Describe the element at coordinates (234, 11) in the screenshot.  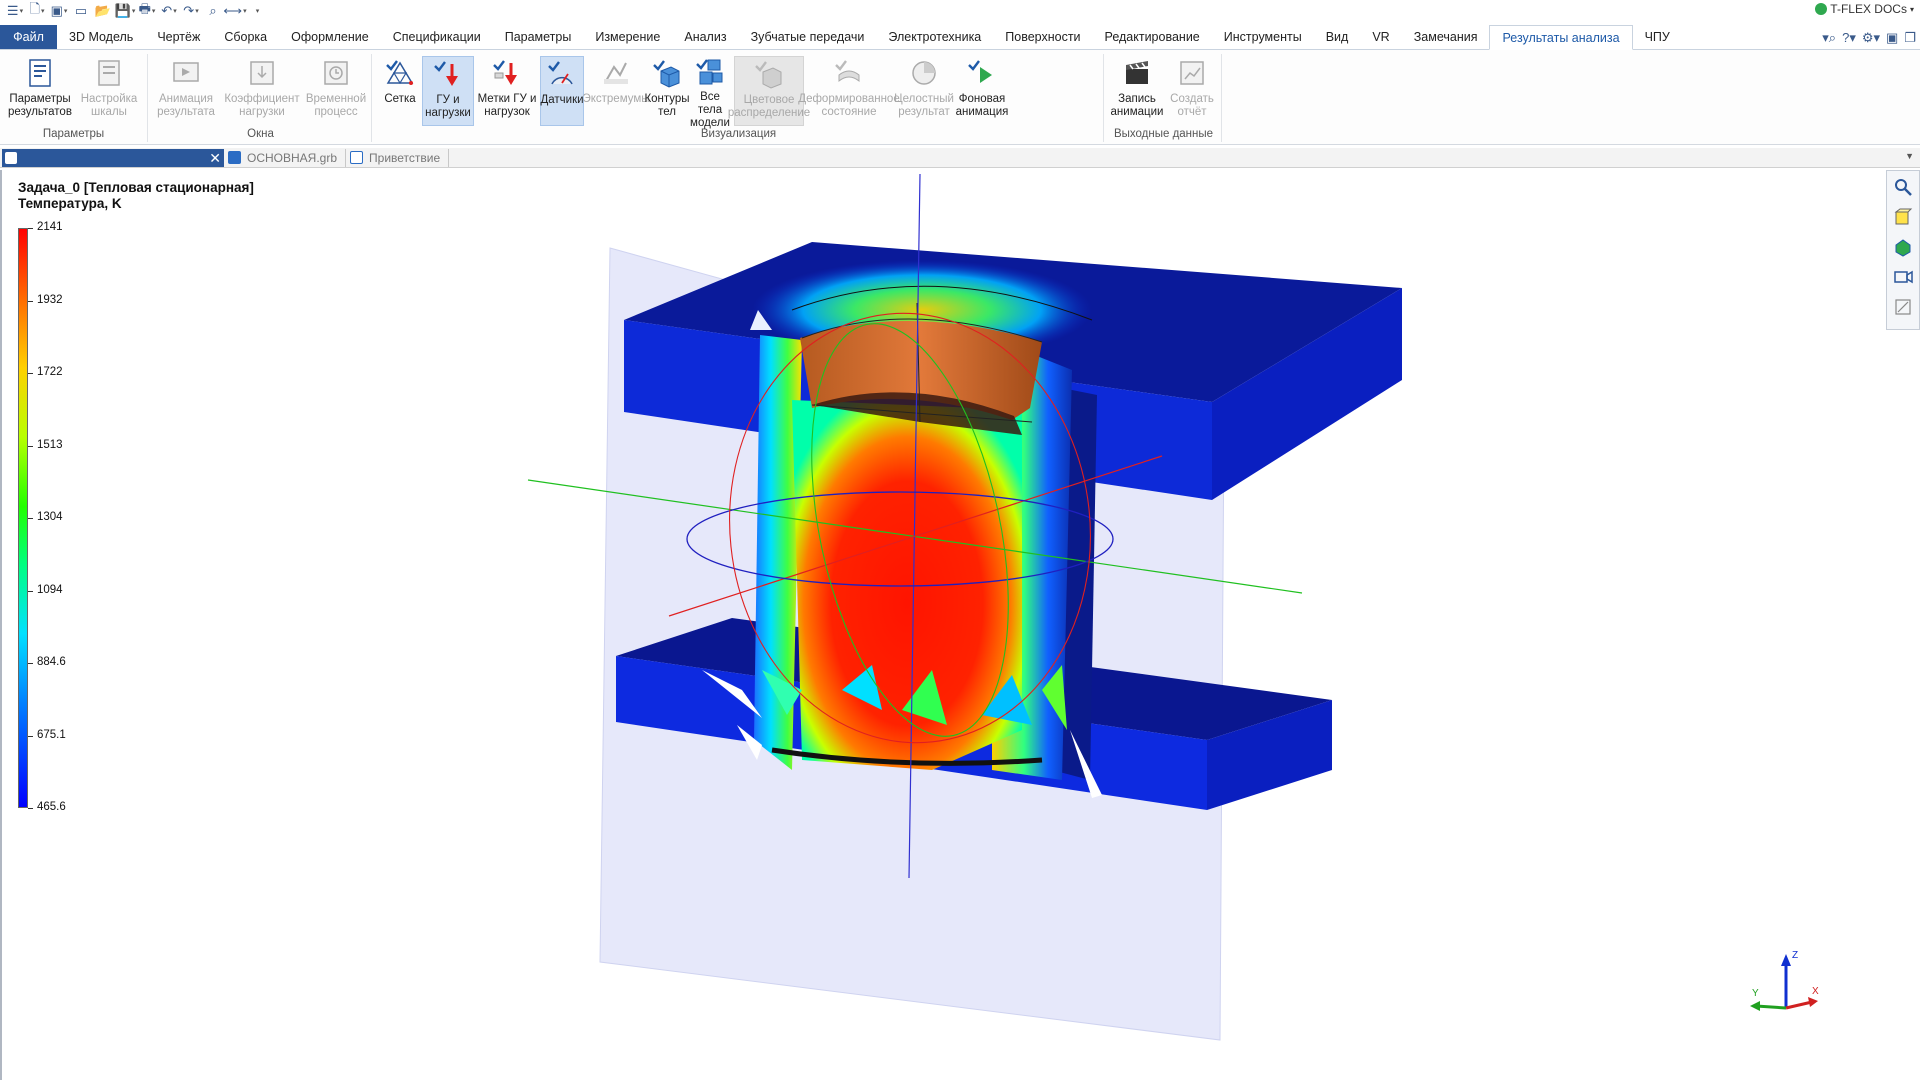
I see `measure-icon: ⟷ ▾` at that location.